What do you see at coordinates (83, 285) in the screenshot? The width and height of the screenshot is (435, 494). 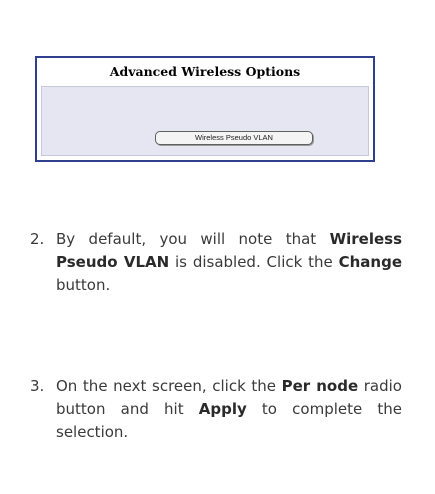 I see `step-text-part: button.` at bounding box center [83, 285].